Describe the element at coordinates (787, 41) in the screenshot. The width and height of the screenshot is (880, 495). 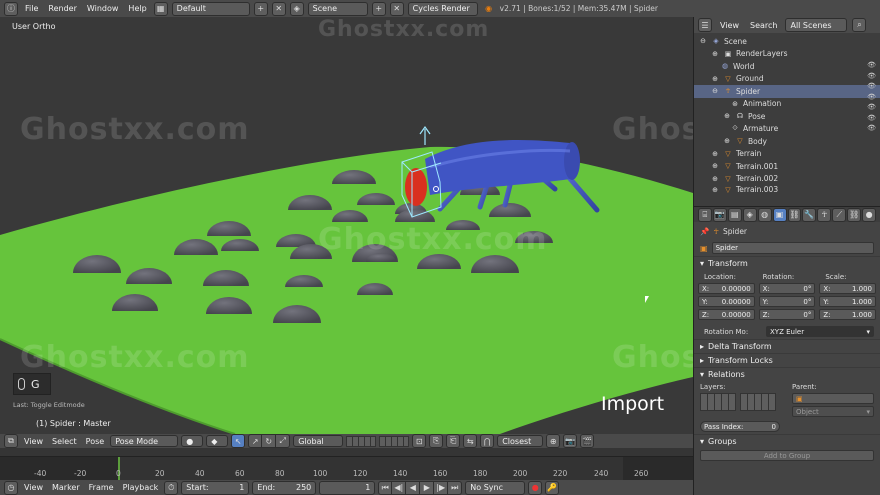
I see `outliner-item-scene: ⊖ ◈ Scene` at that location.